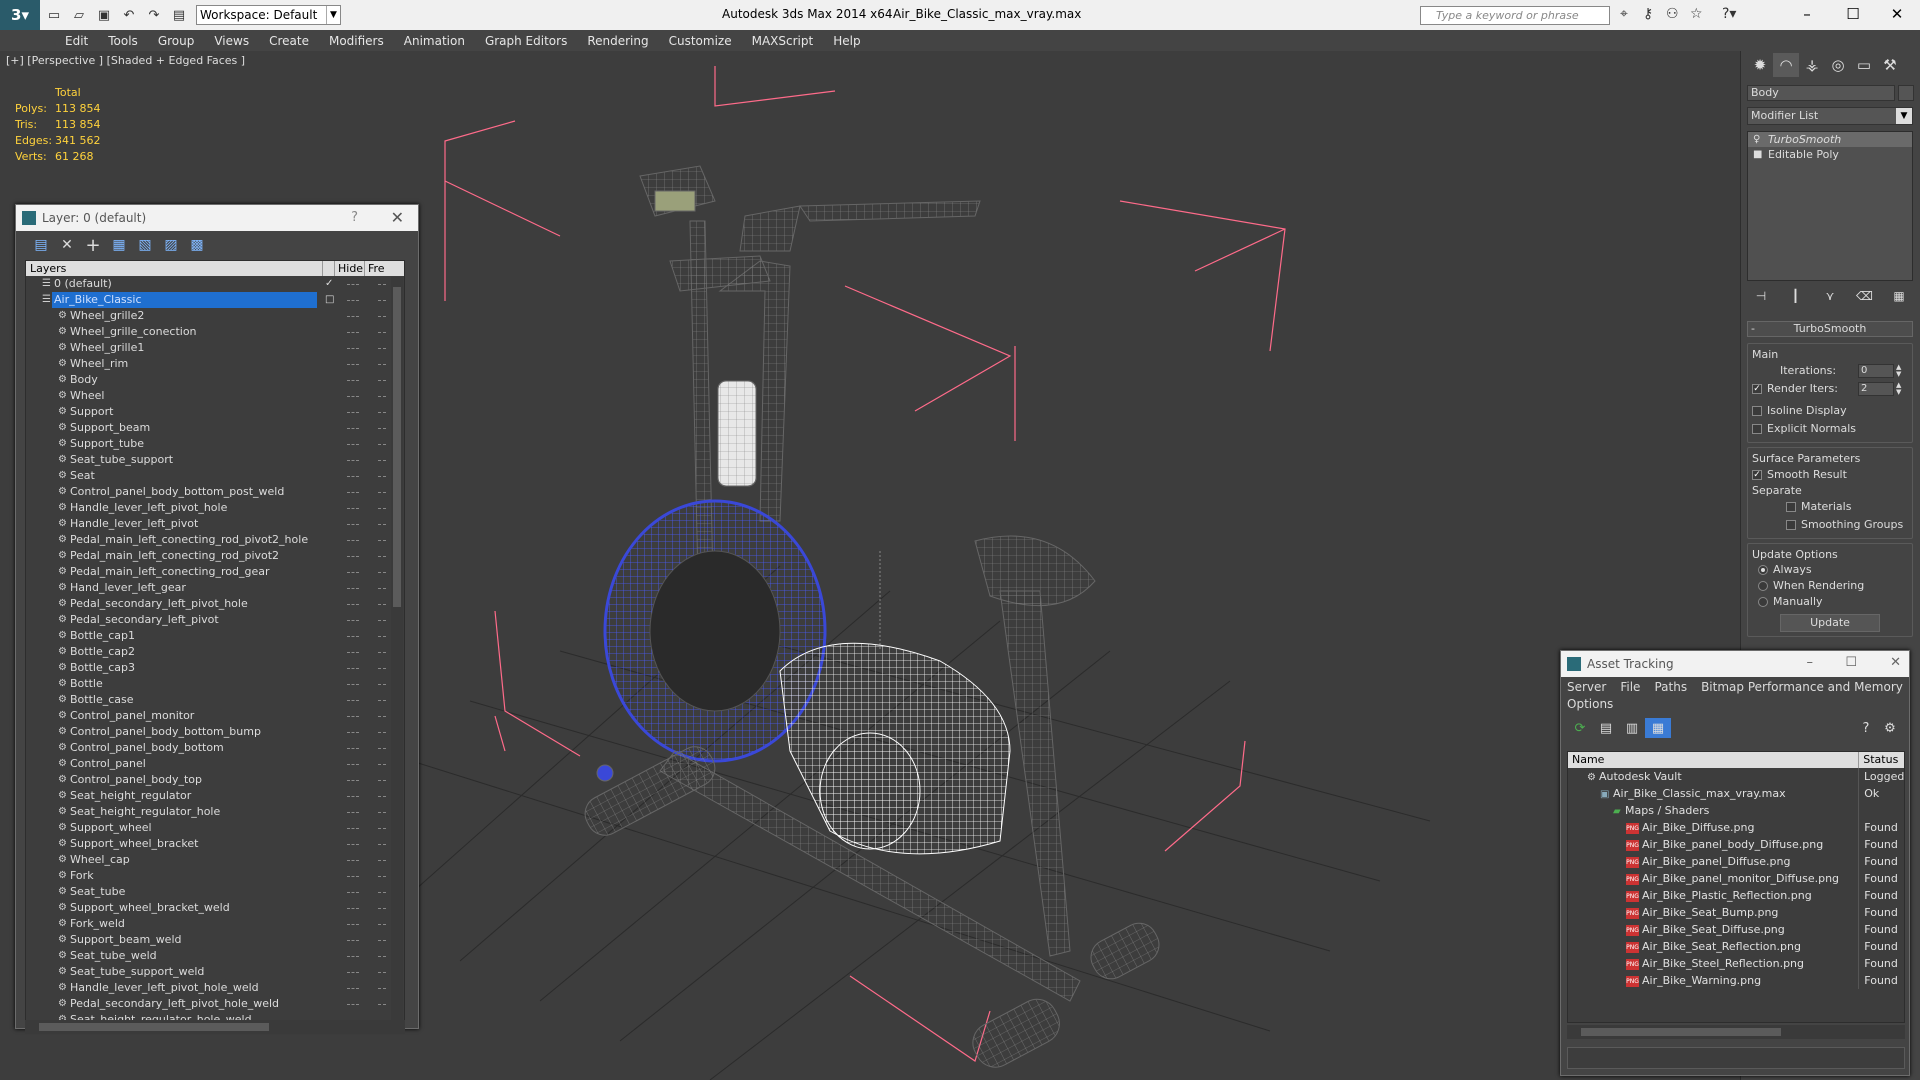 The width and height of the screenshot is (1920, 1080). Describe the element at coordinates (215, 476) in the screenshot. I see `layer-object-row: ⚙ Seat` at that location.